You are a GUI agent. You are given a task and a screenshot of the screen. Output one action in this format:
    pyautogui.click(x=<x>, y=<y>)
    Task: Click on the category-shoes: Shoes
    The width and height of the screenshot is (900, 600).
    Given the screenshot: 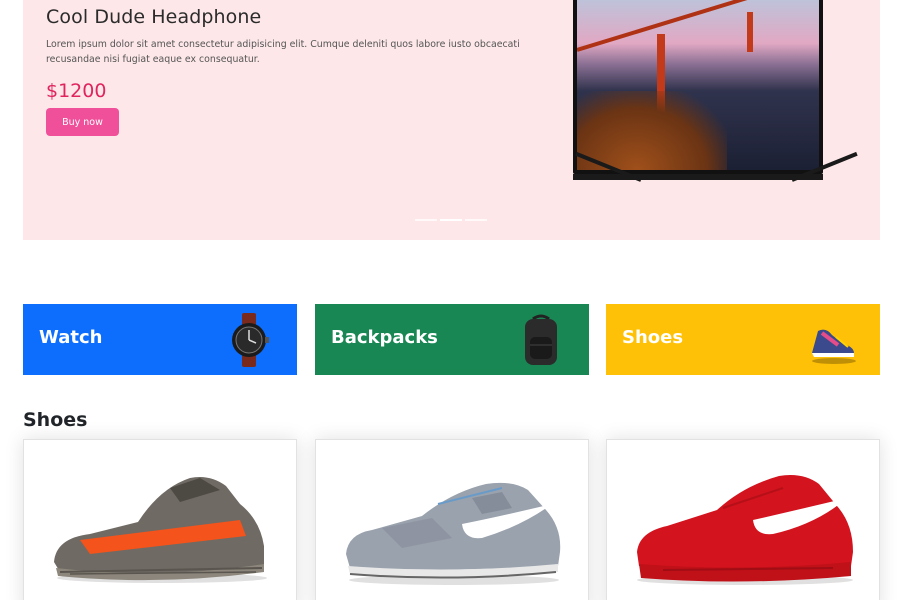 What is the action you would take?
    pyautogui.click(x=743, y=339)
    